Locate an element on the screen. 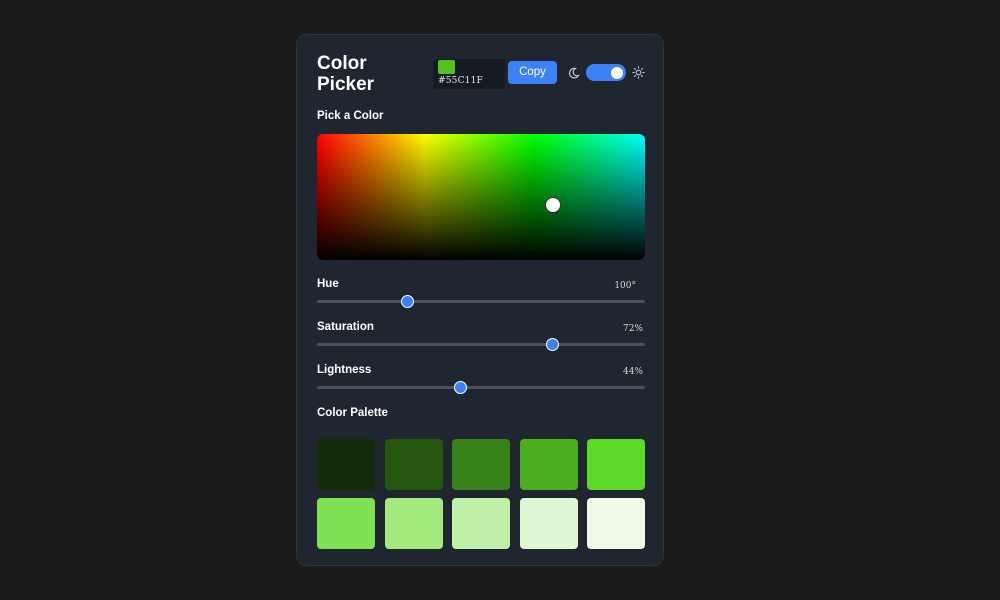 The width and height of the screenshot is (1000, 600). palette-label: Color Palette is located at coordinates (352, 413).